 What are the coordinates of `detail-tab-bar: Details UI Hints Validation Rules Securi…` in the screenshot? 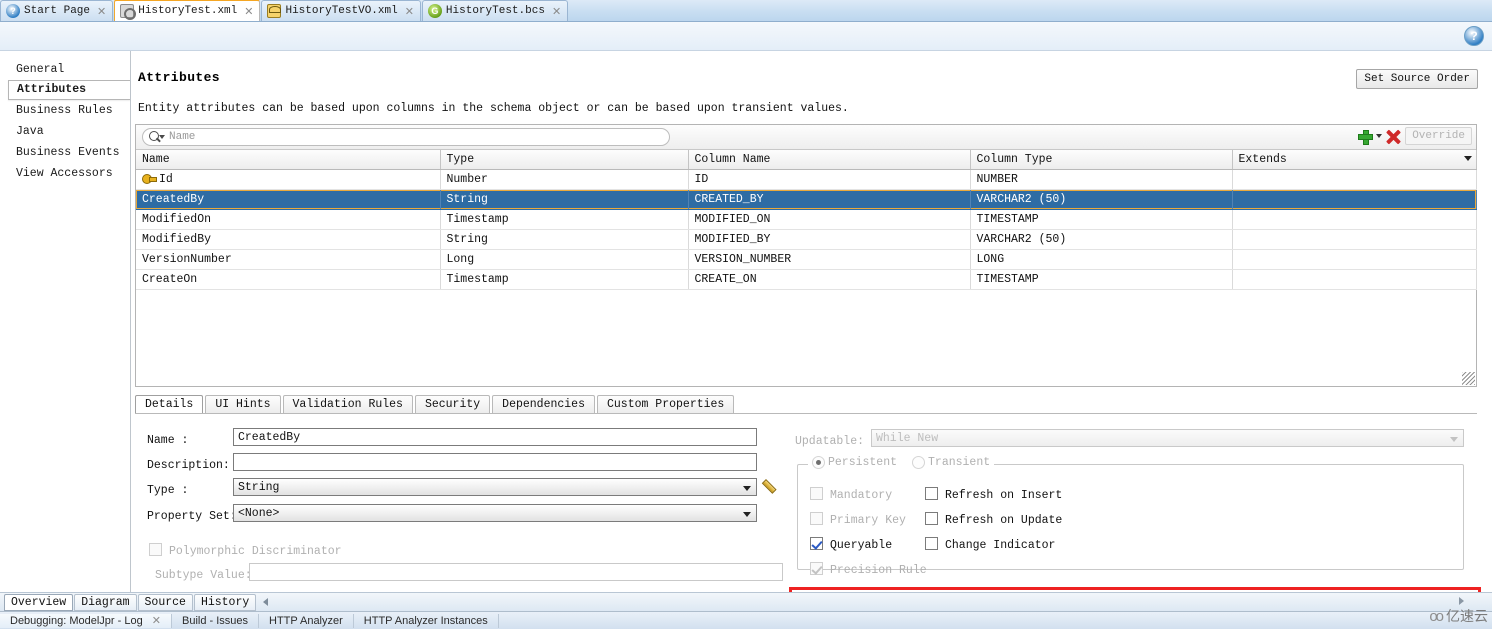 It's located at (435, 404).